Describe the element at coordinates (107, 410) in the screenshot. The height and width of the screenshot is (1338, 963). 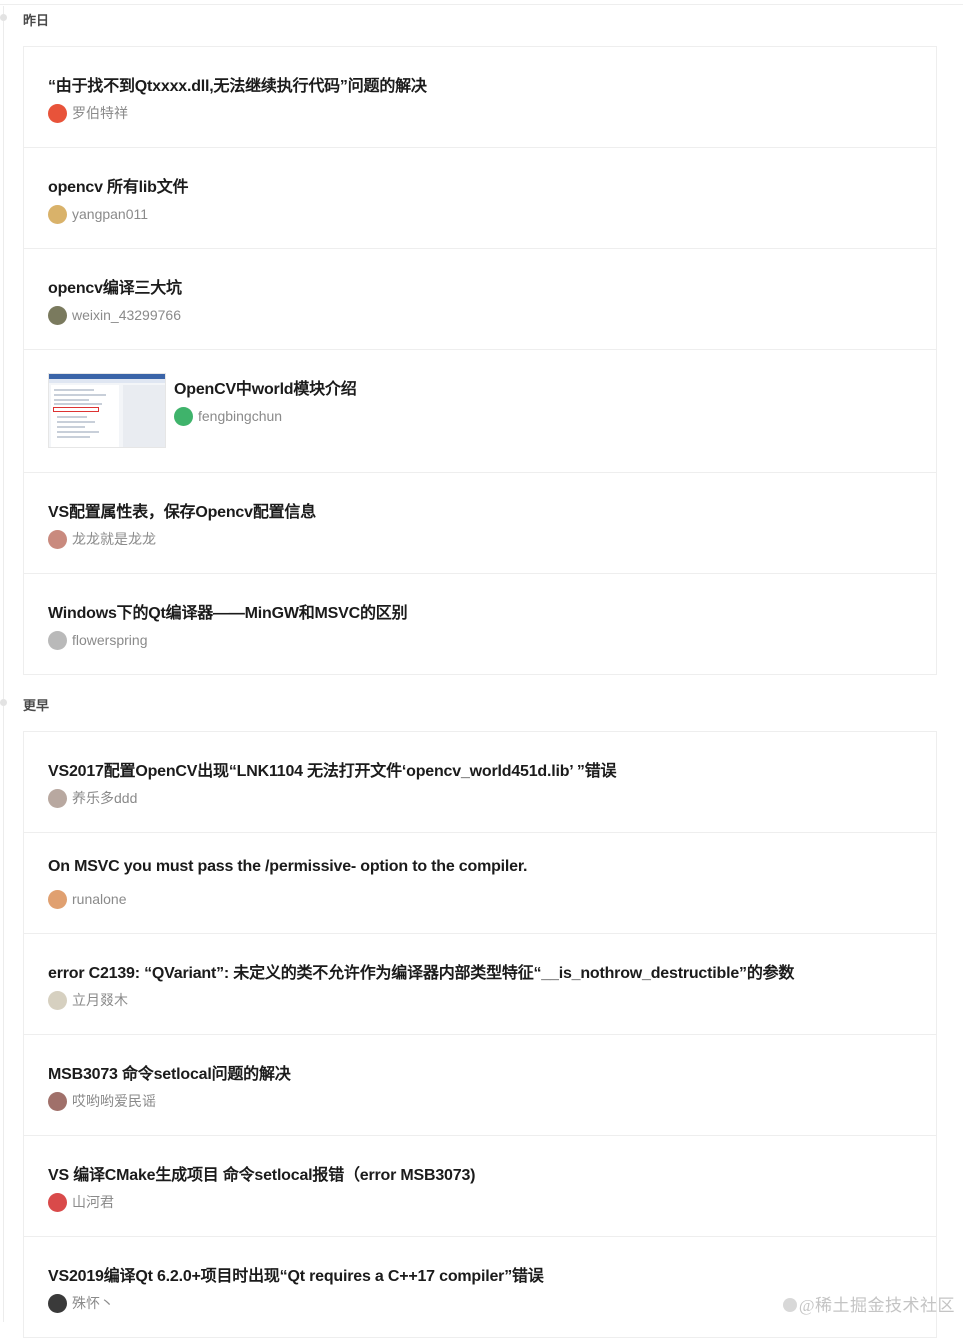
I see `article-thumbnail` at that location.